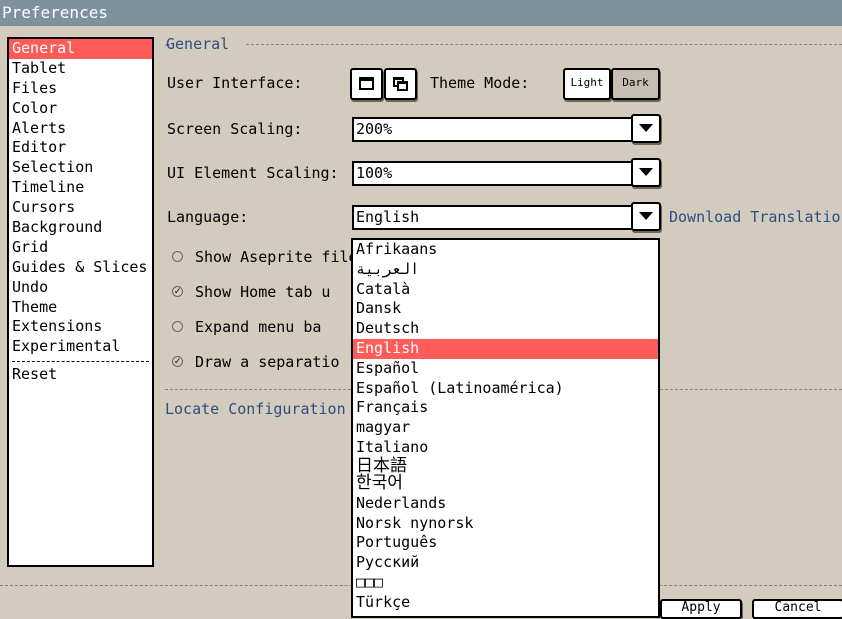 The width and height of the screenshot is (842, 619). Describe the element at coordinates (505, 369) in the screenshot. I see `language-option: Español` at that location.